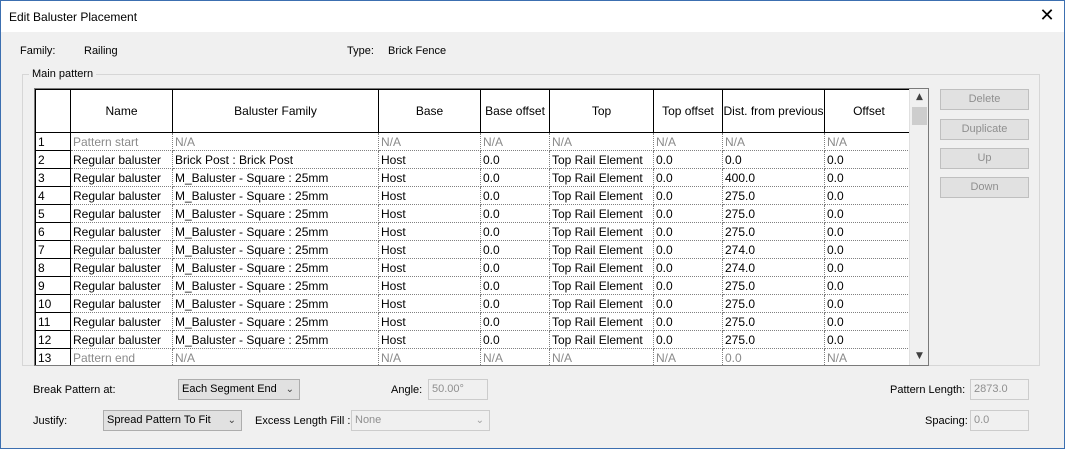 The image size is (1065, 449). Describe the element at coordinates (869, 111) in the screenshot. I see `column-header: Offset` at that location.